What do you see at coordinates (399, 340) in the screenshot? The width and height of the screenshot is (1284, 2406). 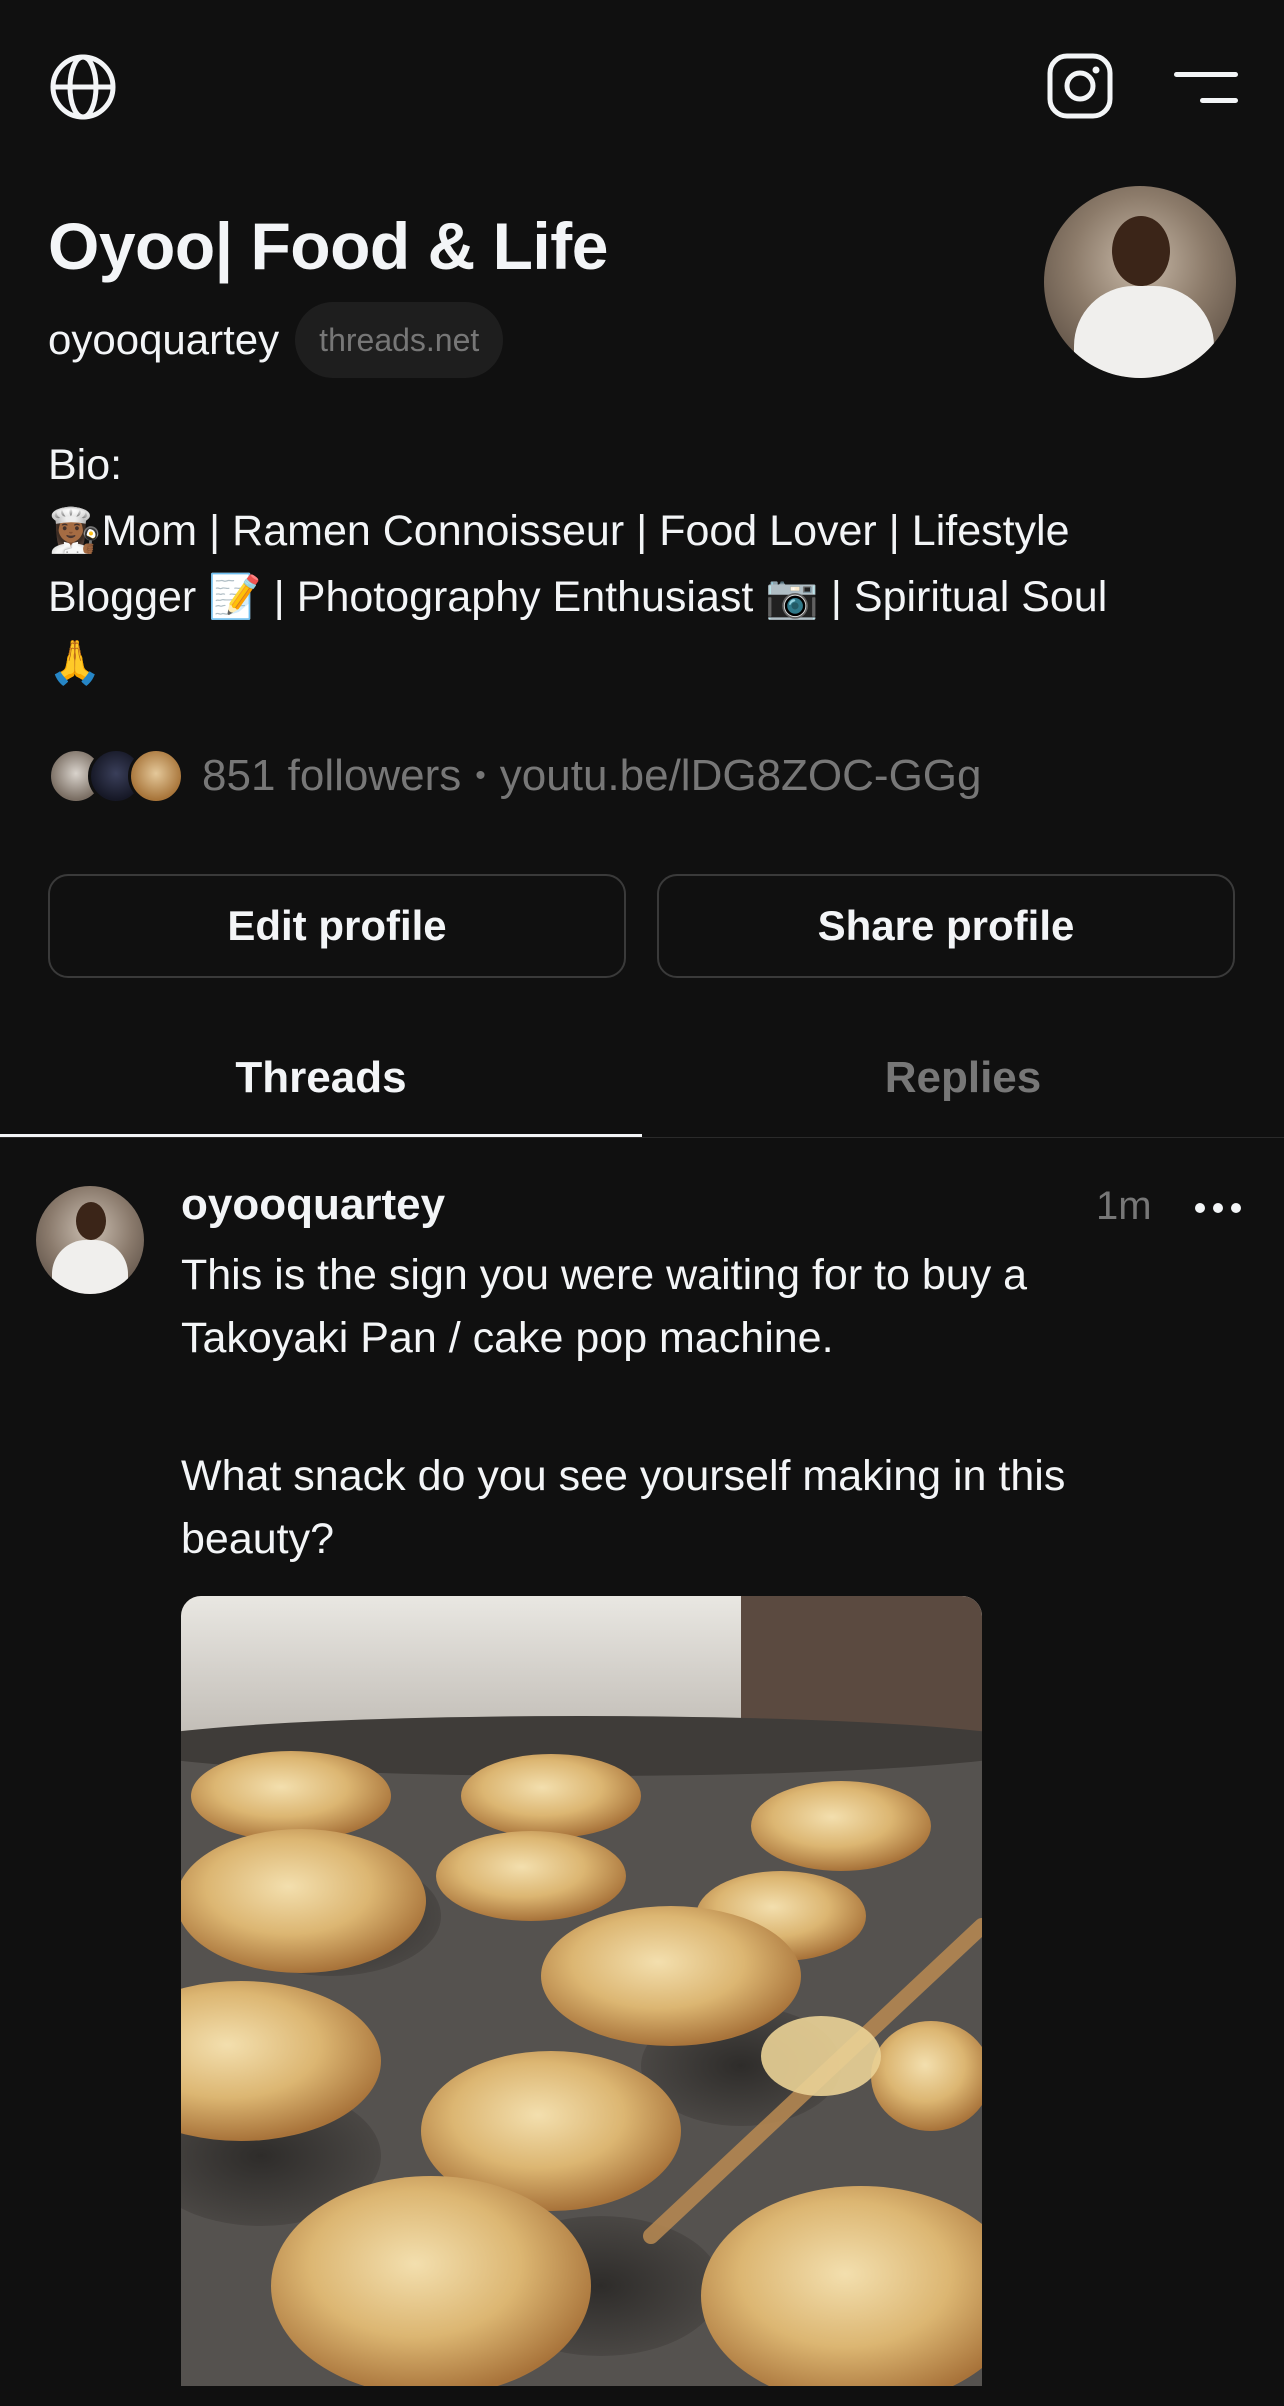 I see `domain-badge: threads.net` at bounding box center [399, 340].